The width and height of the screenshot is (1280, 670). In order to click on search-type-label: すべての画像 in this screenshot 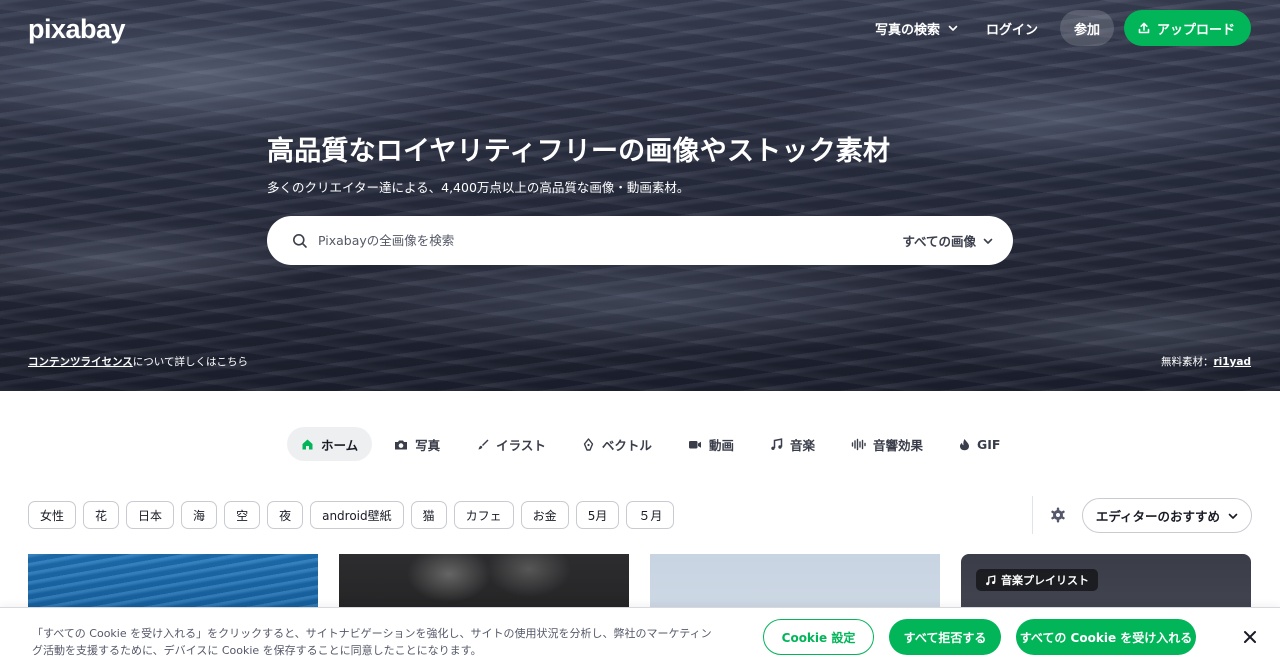, I will do `click(939, 241)`.